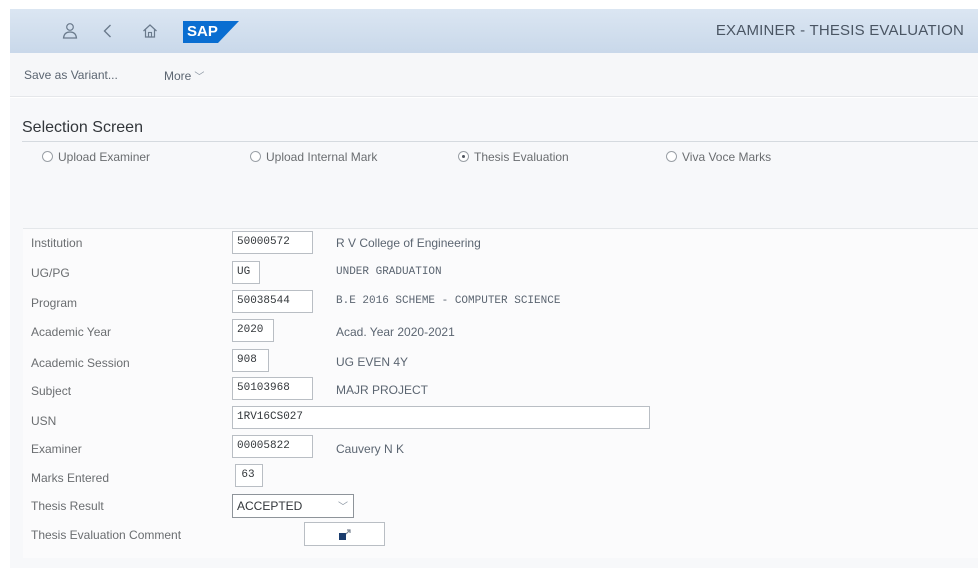 The image size is (978, 568). What do you see at coordinates (82, 127) in the screenshot?
I see `section-title: Selection Screen` at bounding box center [82, 127].